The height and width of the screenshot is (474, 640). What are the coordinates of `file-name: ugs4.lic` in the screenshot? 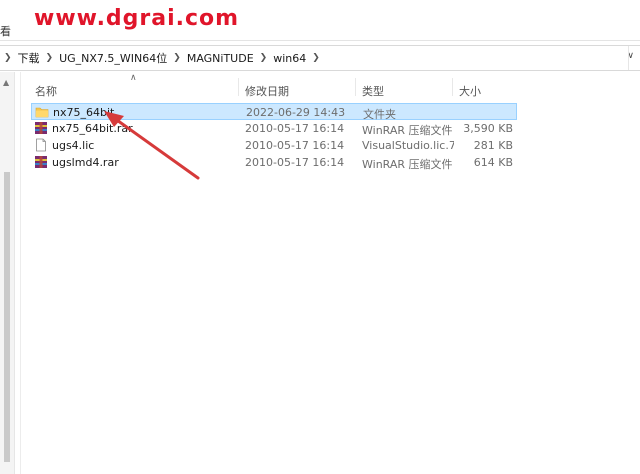 It's located at (73, 145).